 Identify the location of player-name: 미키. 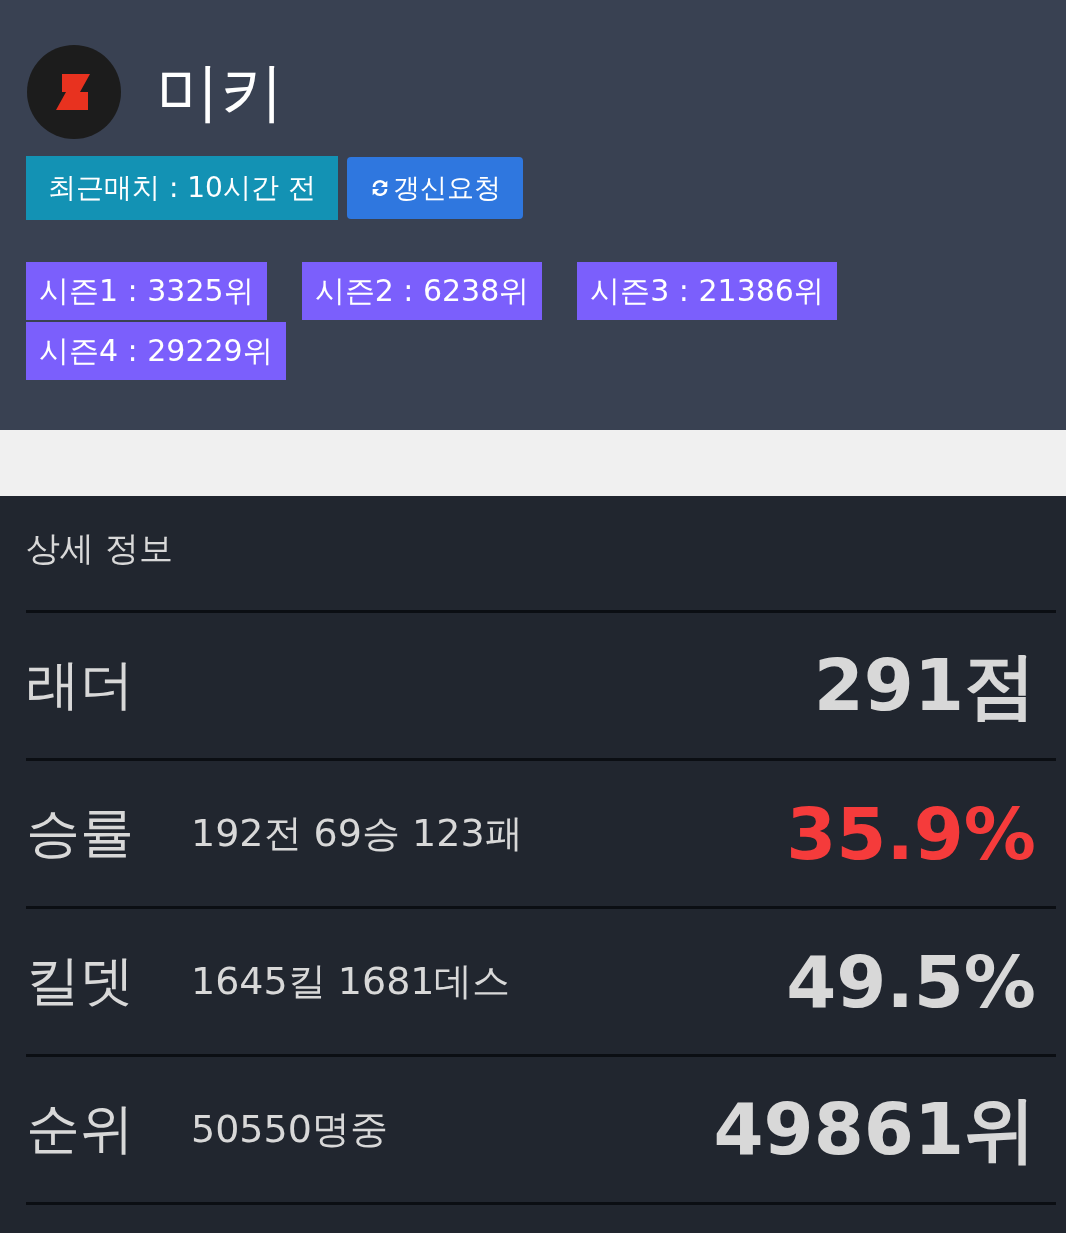
(220, 92).